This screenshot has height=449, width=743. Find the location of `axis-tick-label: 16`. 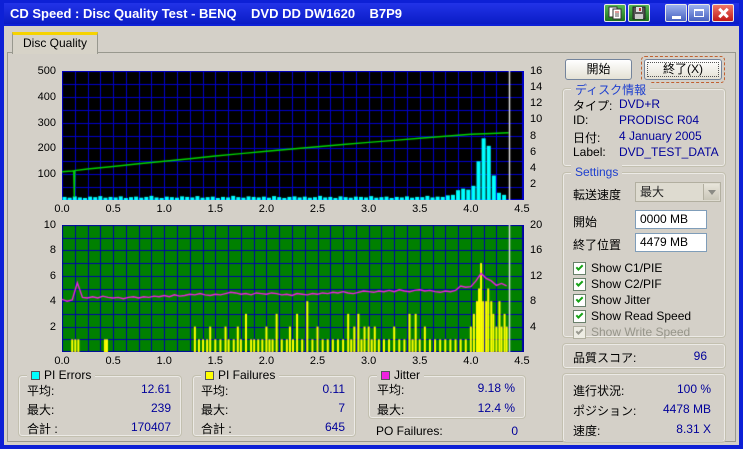

axis-tick-label: 16 is located at coordinates (536, 71).